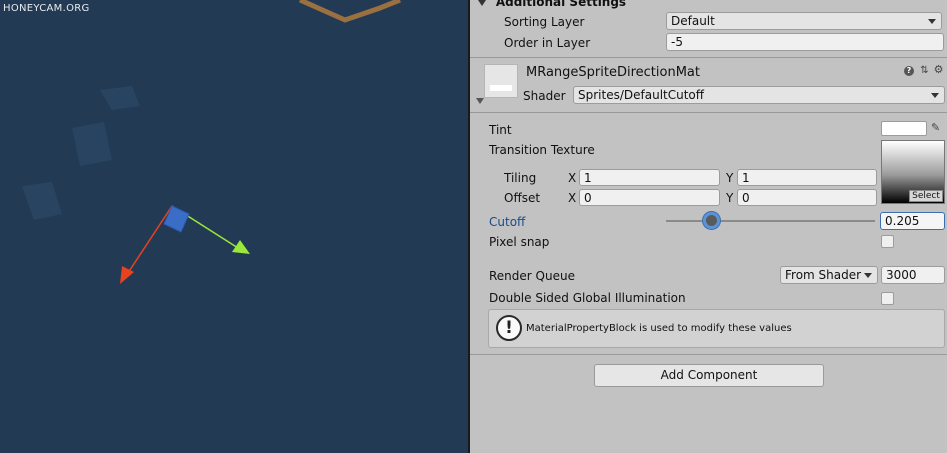  I want to click on render-queue-label: Render Queue, so click(532, 276).